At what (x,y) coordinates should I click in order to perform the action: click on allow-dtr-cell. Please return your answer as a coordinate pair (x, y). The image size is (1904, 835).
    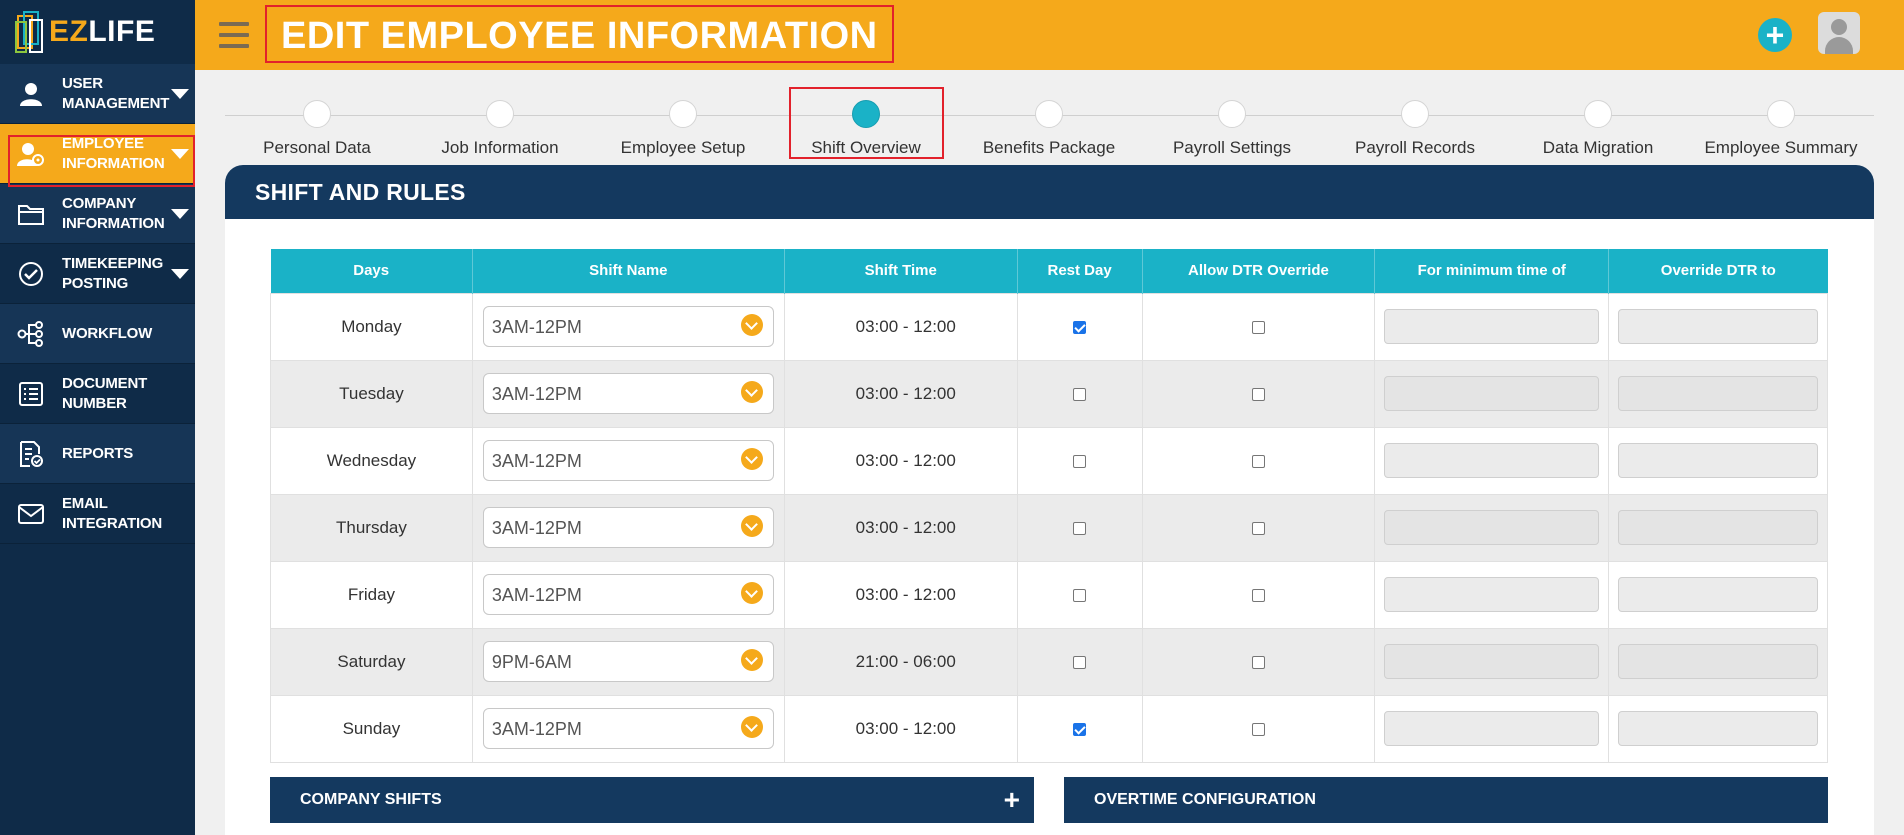
    Looking at the image, I should click on (1258, 661).